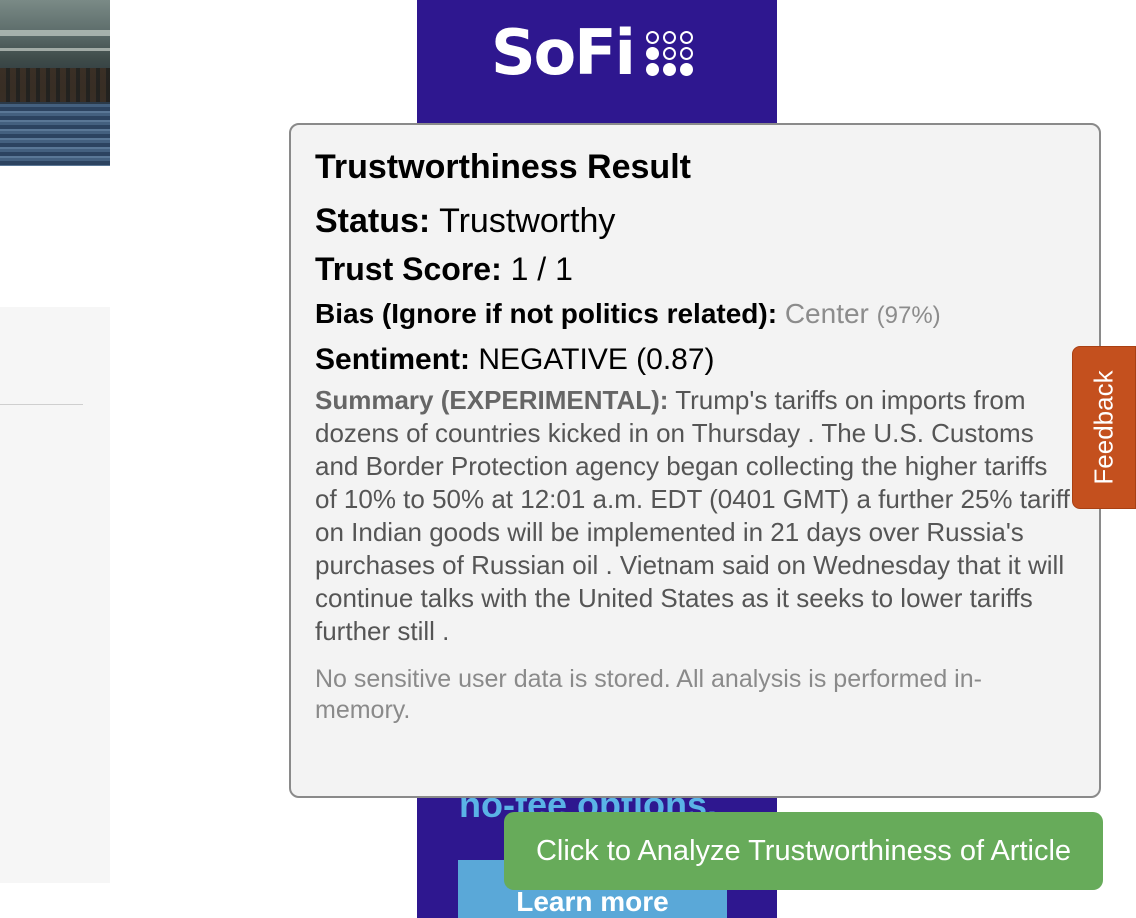 The height and width of the screenshot is (918, 1136). Describe the element at coordinates (503, 167) in the screenshot. I see `popover-title: Trustworthiness Result` at that location.